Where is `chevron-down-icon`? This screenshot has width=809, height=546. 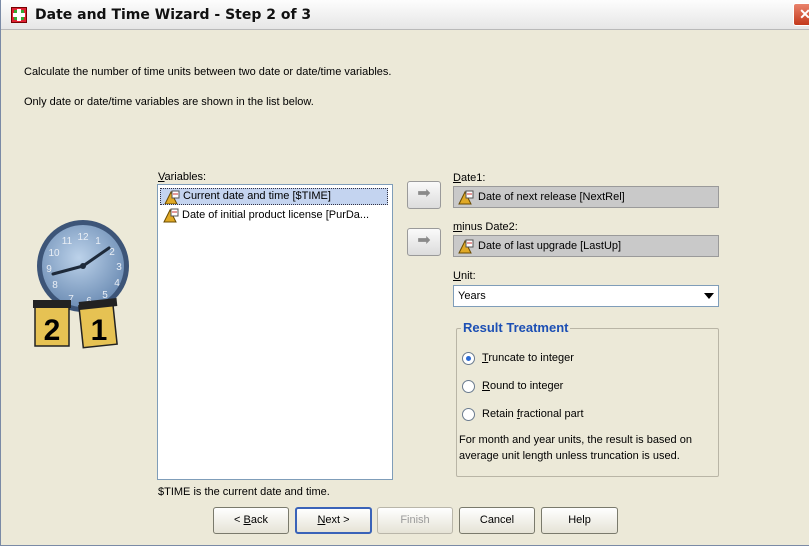
chevron-down-icon is located at coordinates (709, 296).